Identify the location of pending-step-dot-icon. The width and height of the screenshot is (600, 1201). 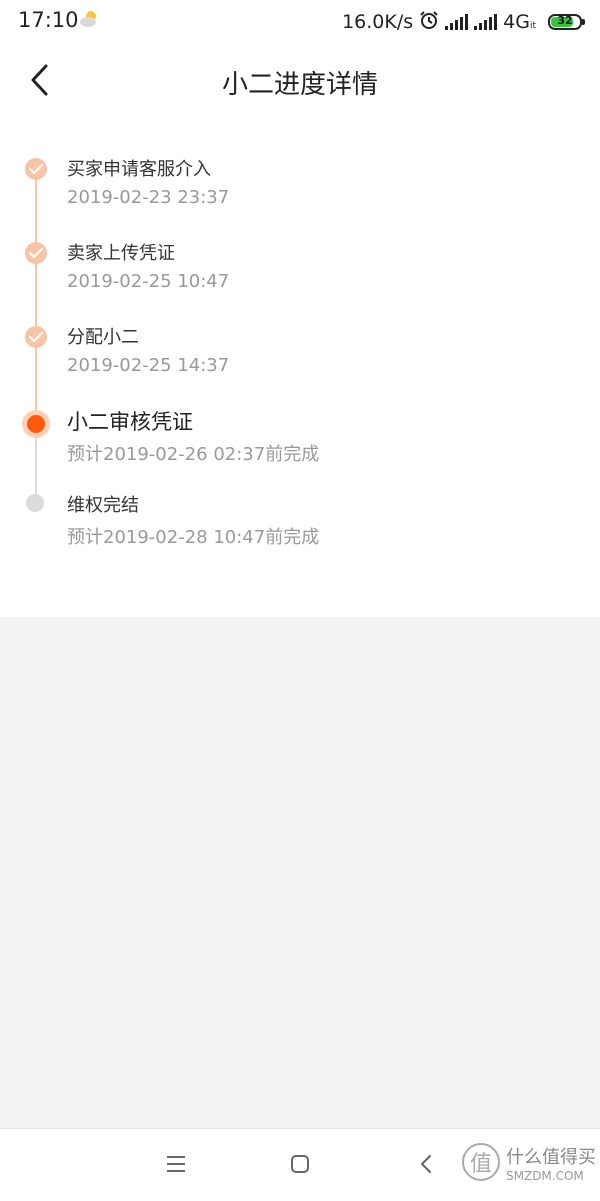
(35, 503).